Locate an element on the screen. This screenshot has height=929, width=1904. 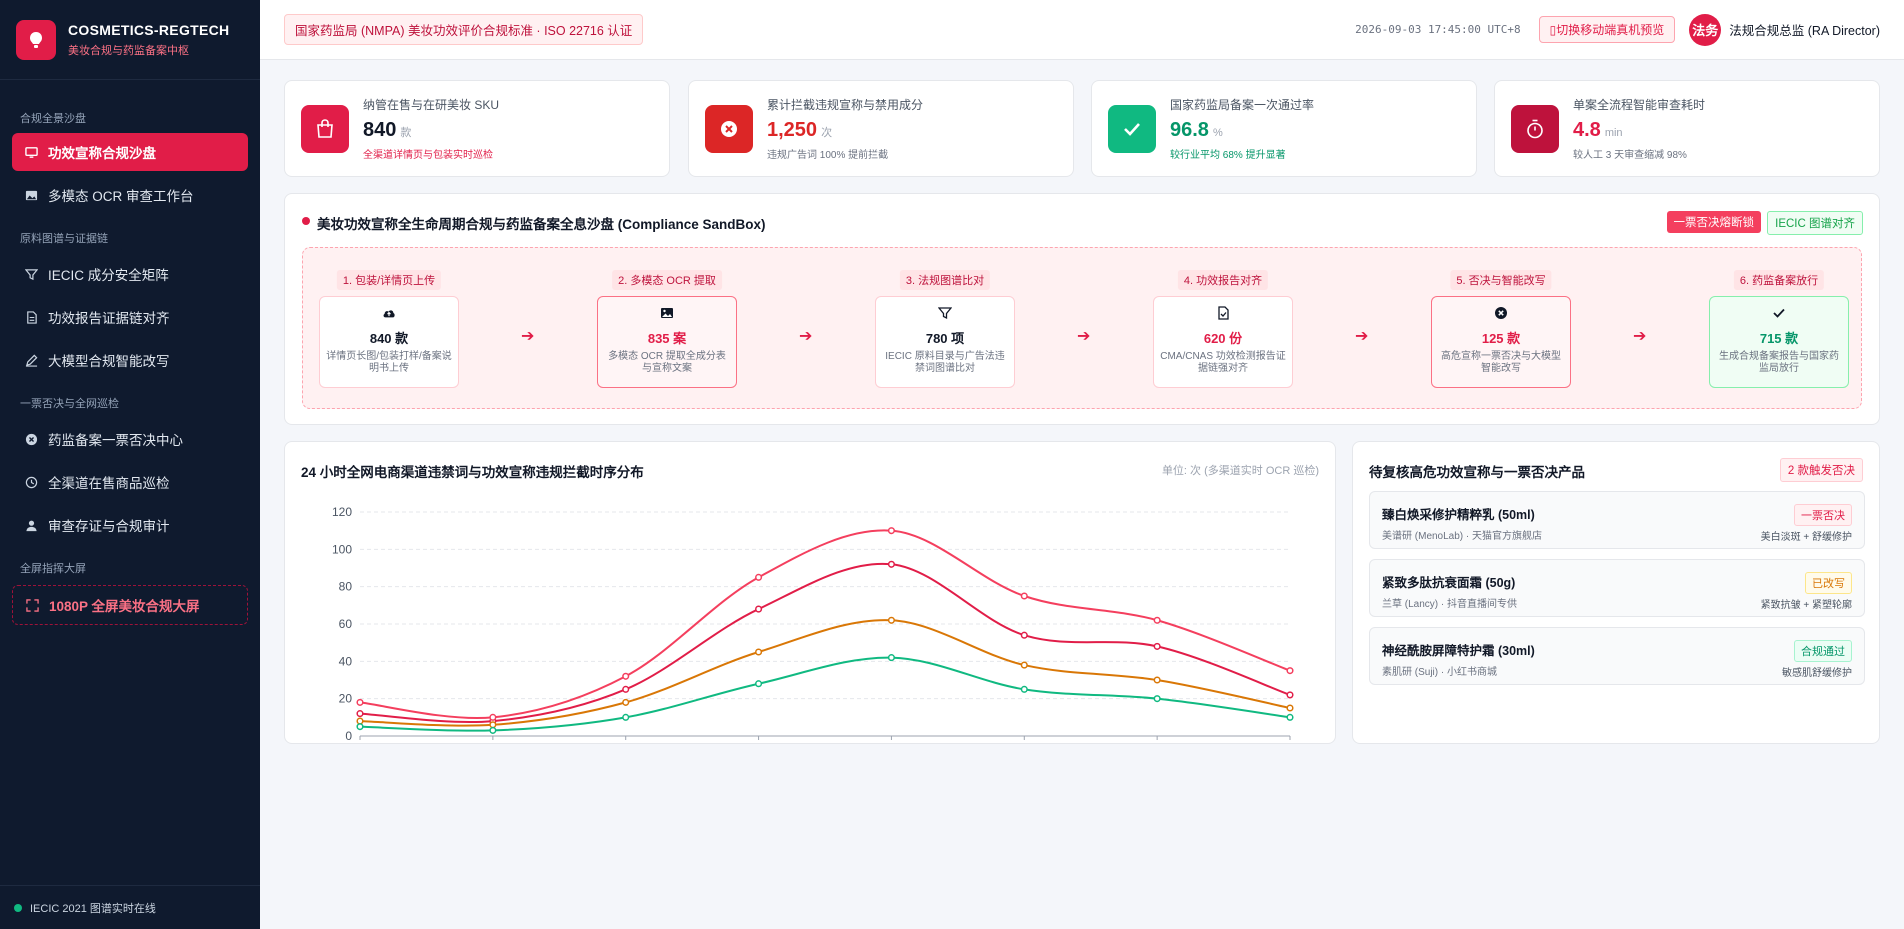
stat-label: 单案全流程智能审查耗时 is located at coordinates (1639, 105).